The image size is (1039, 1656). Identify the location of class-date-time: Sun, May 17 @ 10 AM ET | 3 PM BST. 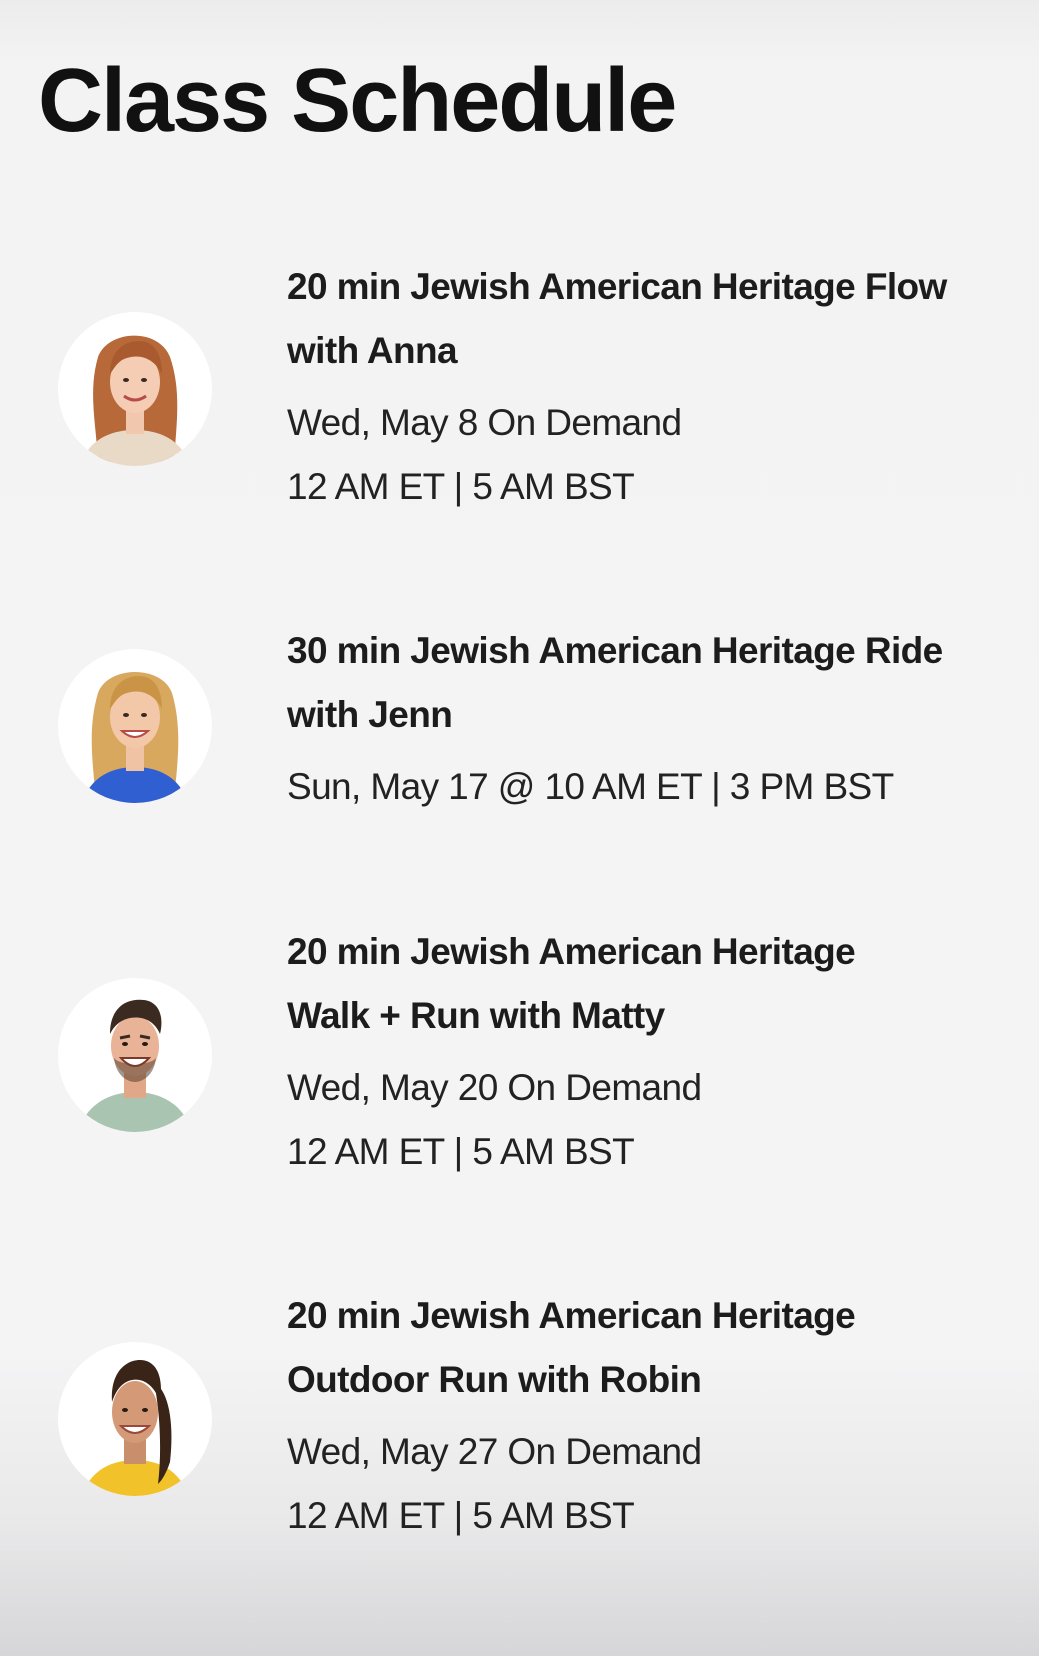
(590, 786).